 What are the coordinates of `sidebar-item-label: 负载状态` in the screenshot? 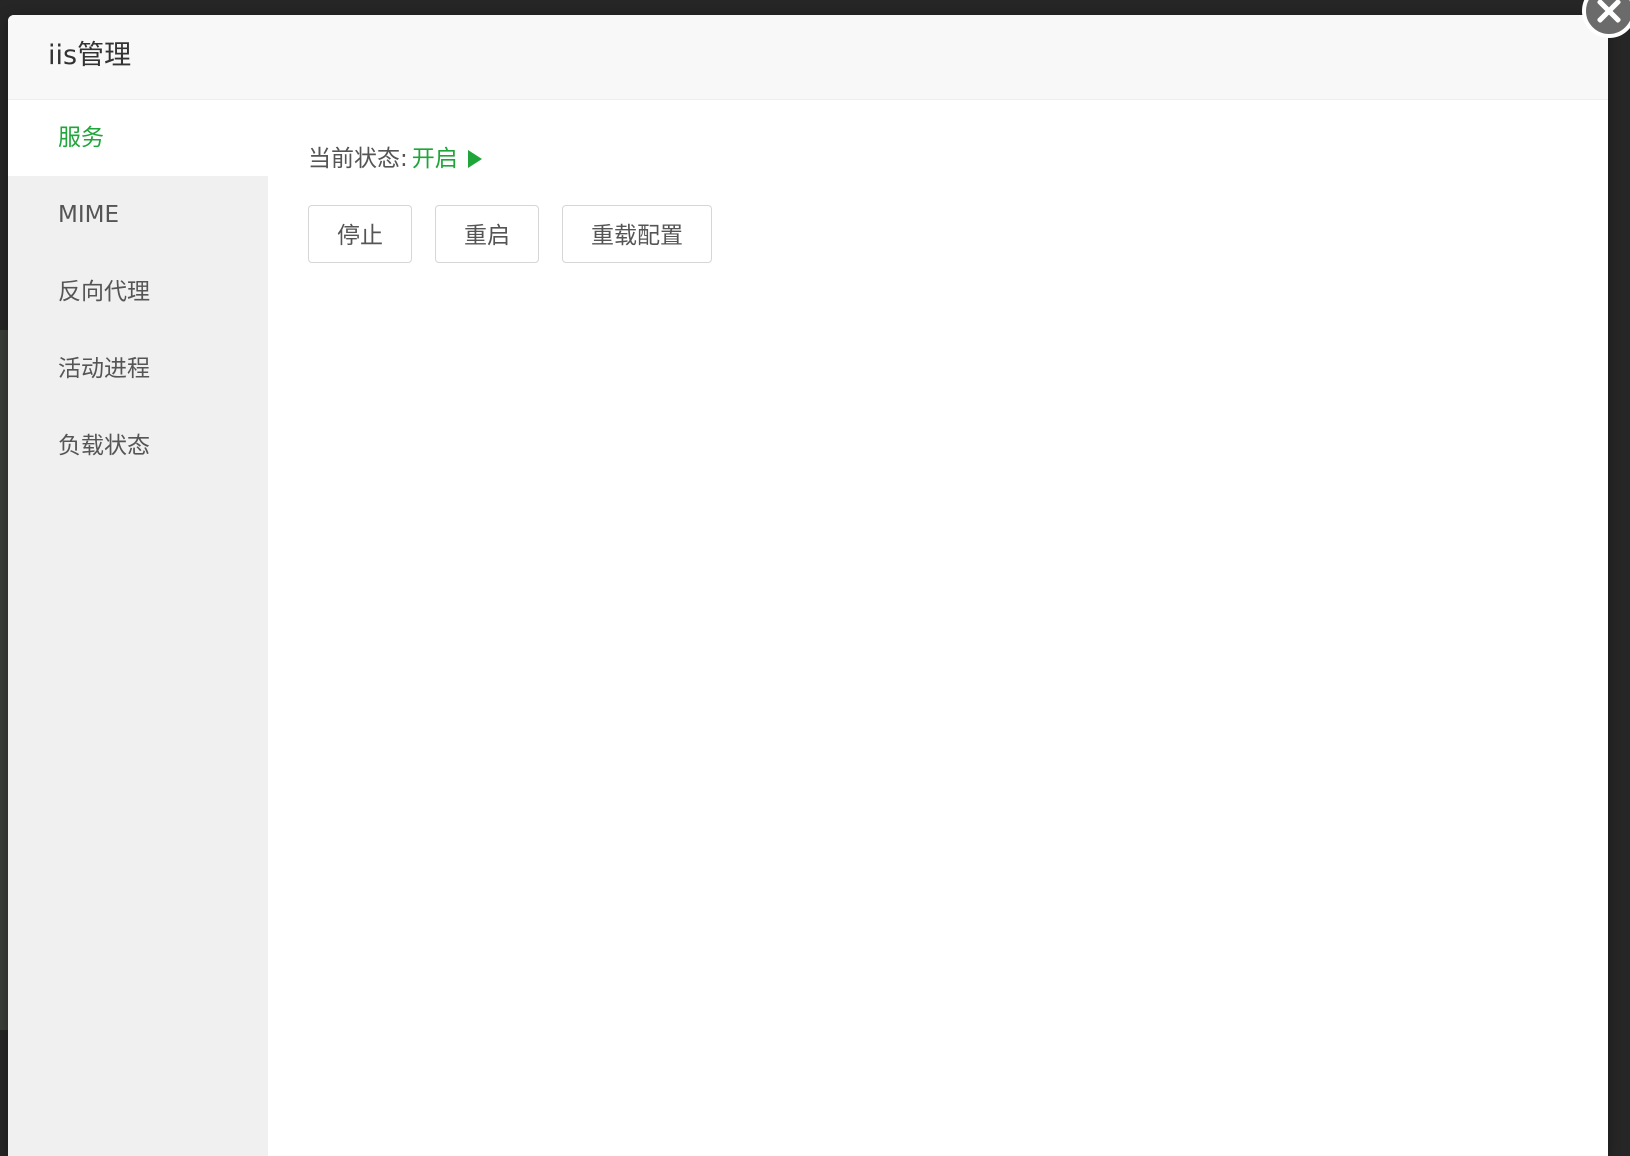 It's located at (104, 446).